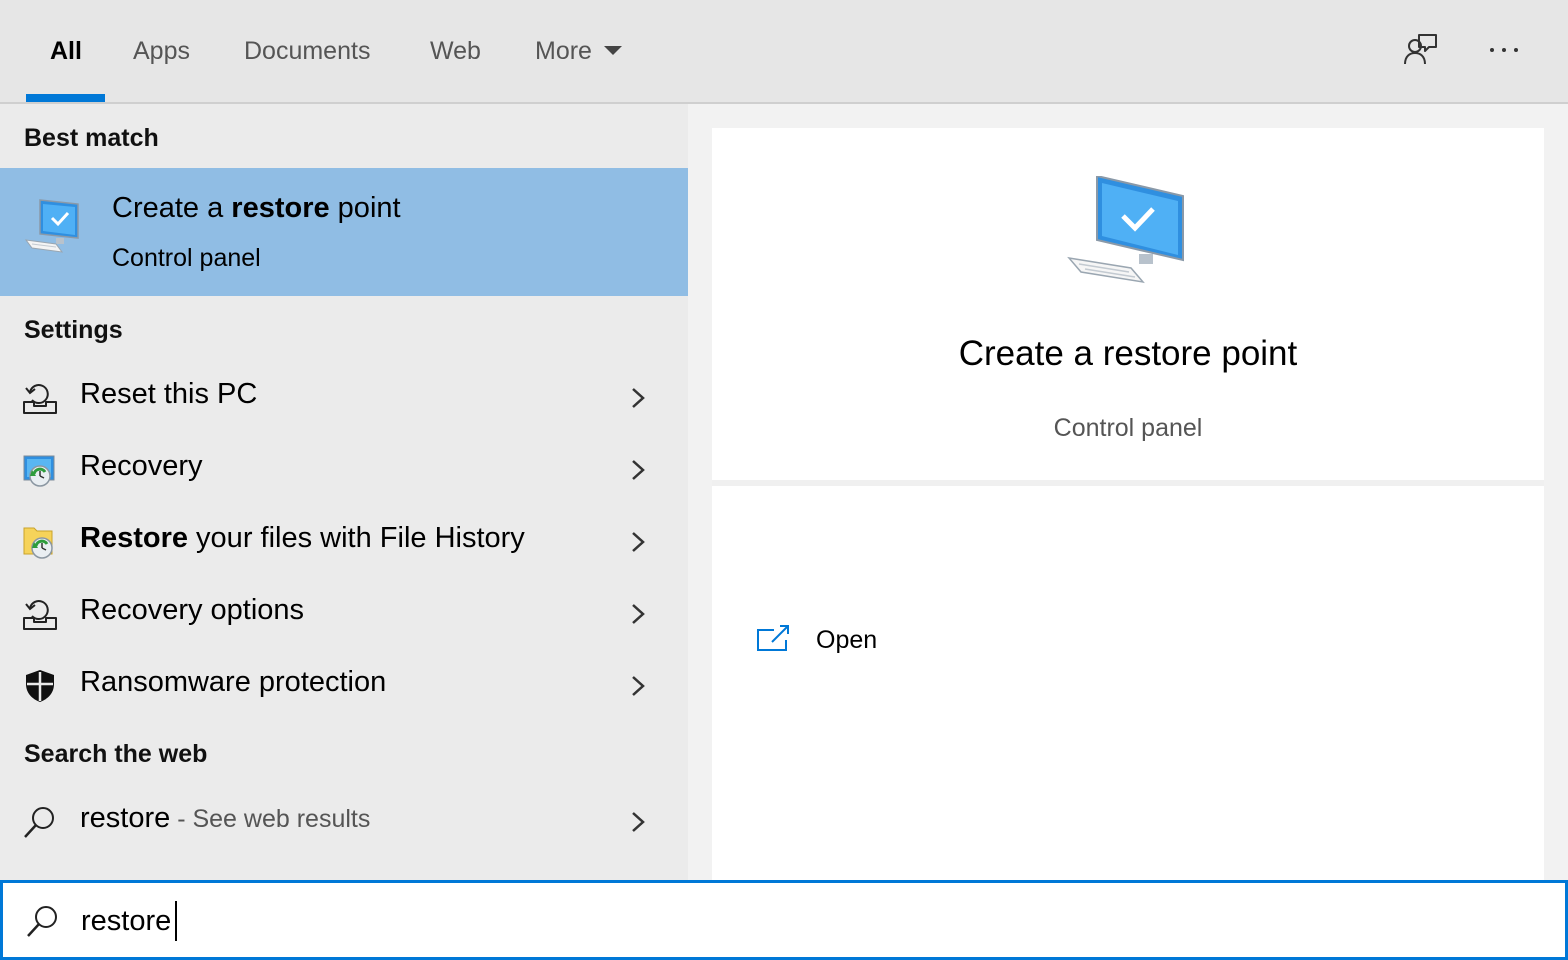  I want to click on best-match-title: Create a restore point, so click(256, 208).